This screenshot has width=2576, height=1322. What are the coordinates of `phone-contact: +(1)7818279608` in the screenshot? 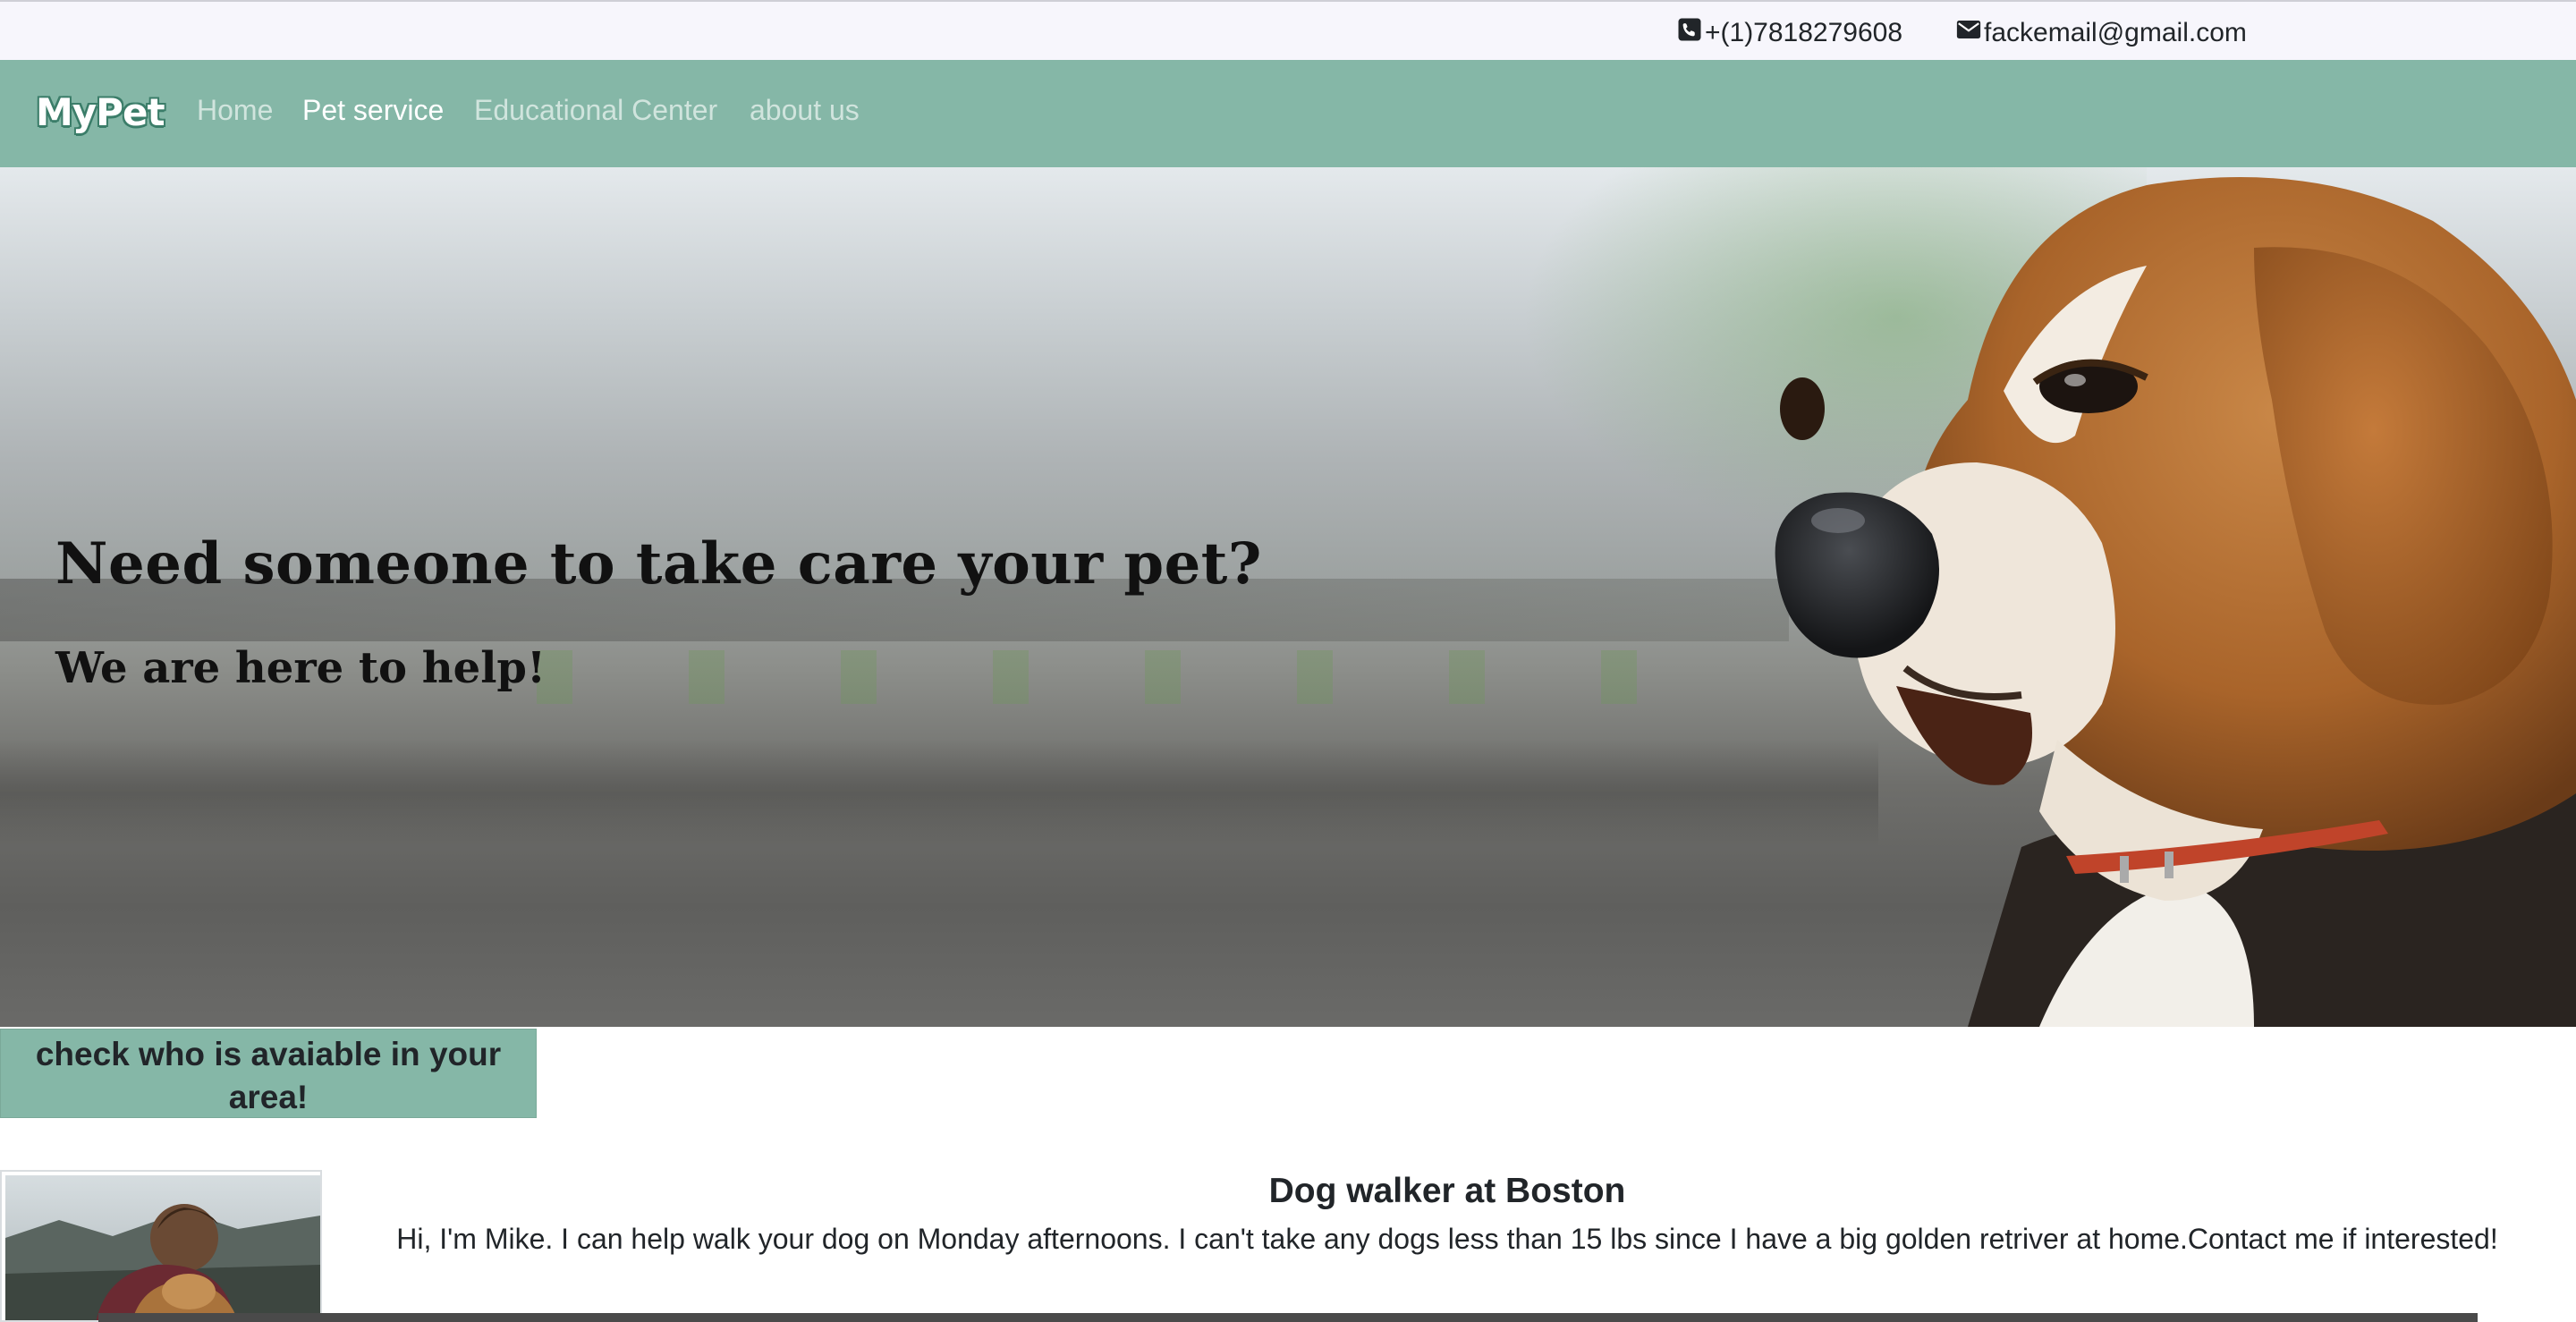 It's located at (1789, 33).